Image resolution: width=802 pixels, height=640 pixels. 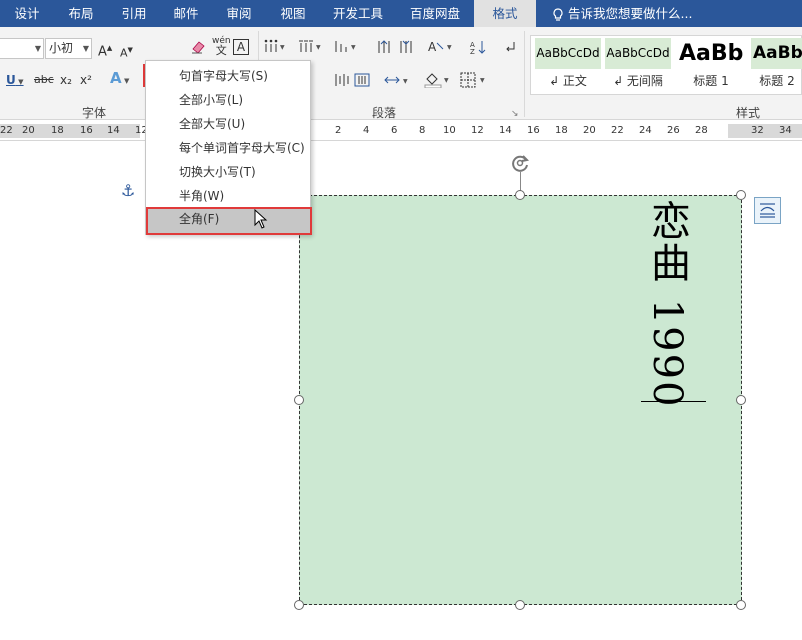 I want to click on layout-options-button, so click(x=767, y=210).